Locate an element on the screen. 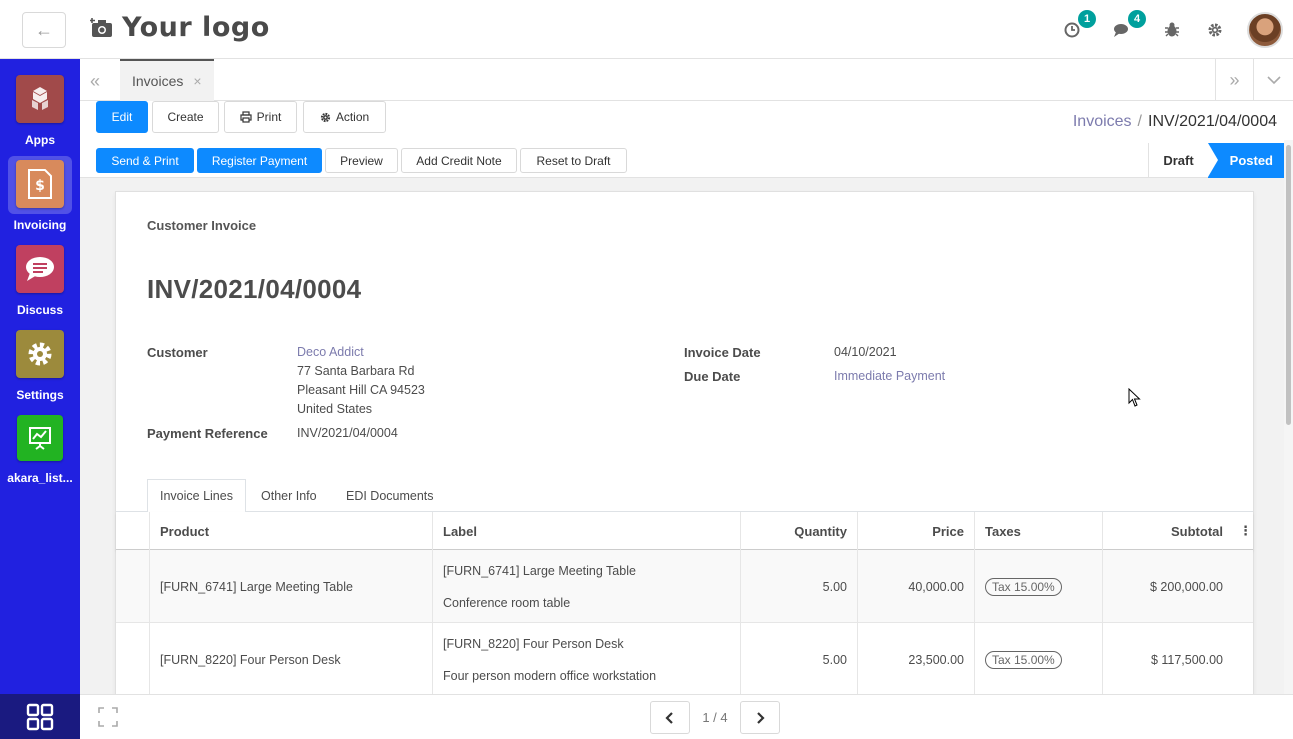  label-line: Conference room table is located at coordinates (507, 602).